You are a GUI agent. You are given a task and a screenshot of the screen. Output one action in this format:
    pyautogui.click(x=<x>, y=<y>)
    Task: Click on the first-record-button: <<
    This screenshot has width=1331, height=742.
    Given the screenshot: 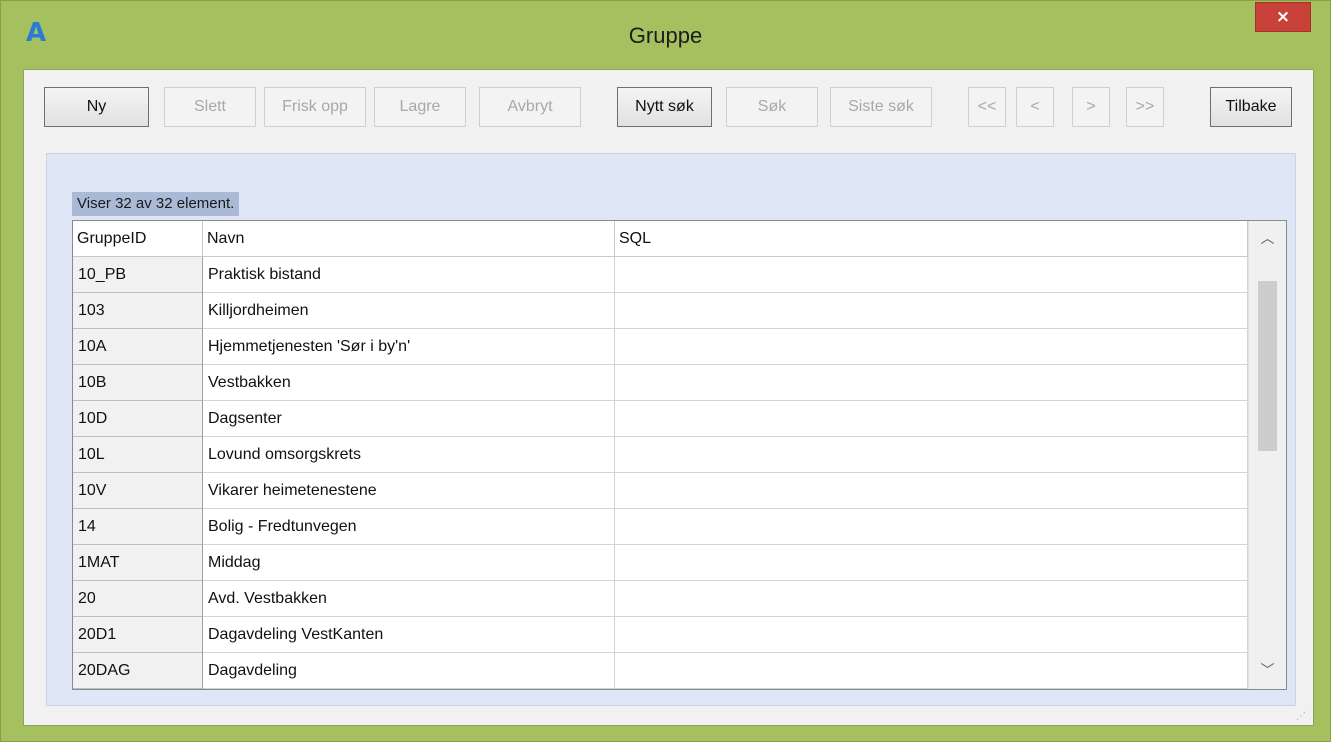 What is the action you would take?
    pyautogui.click(x=987, y=107)
    